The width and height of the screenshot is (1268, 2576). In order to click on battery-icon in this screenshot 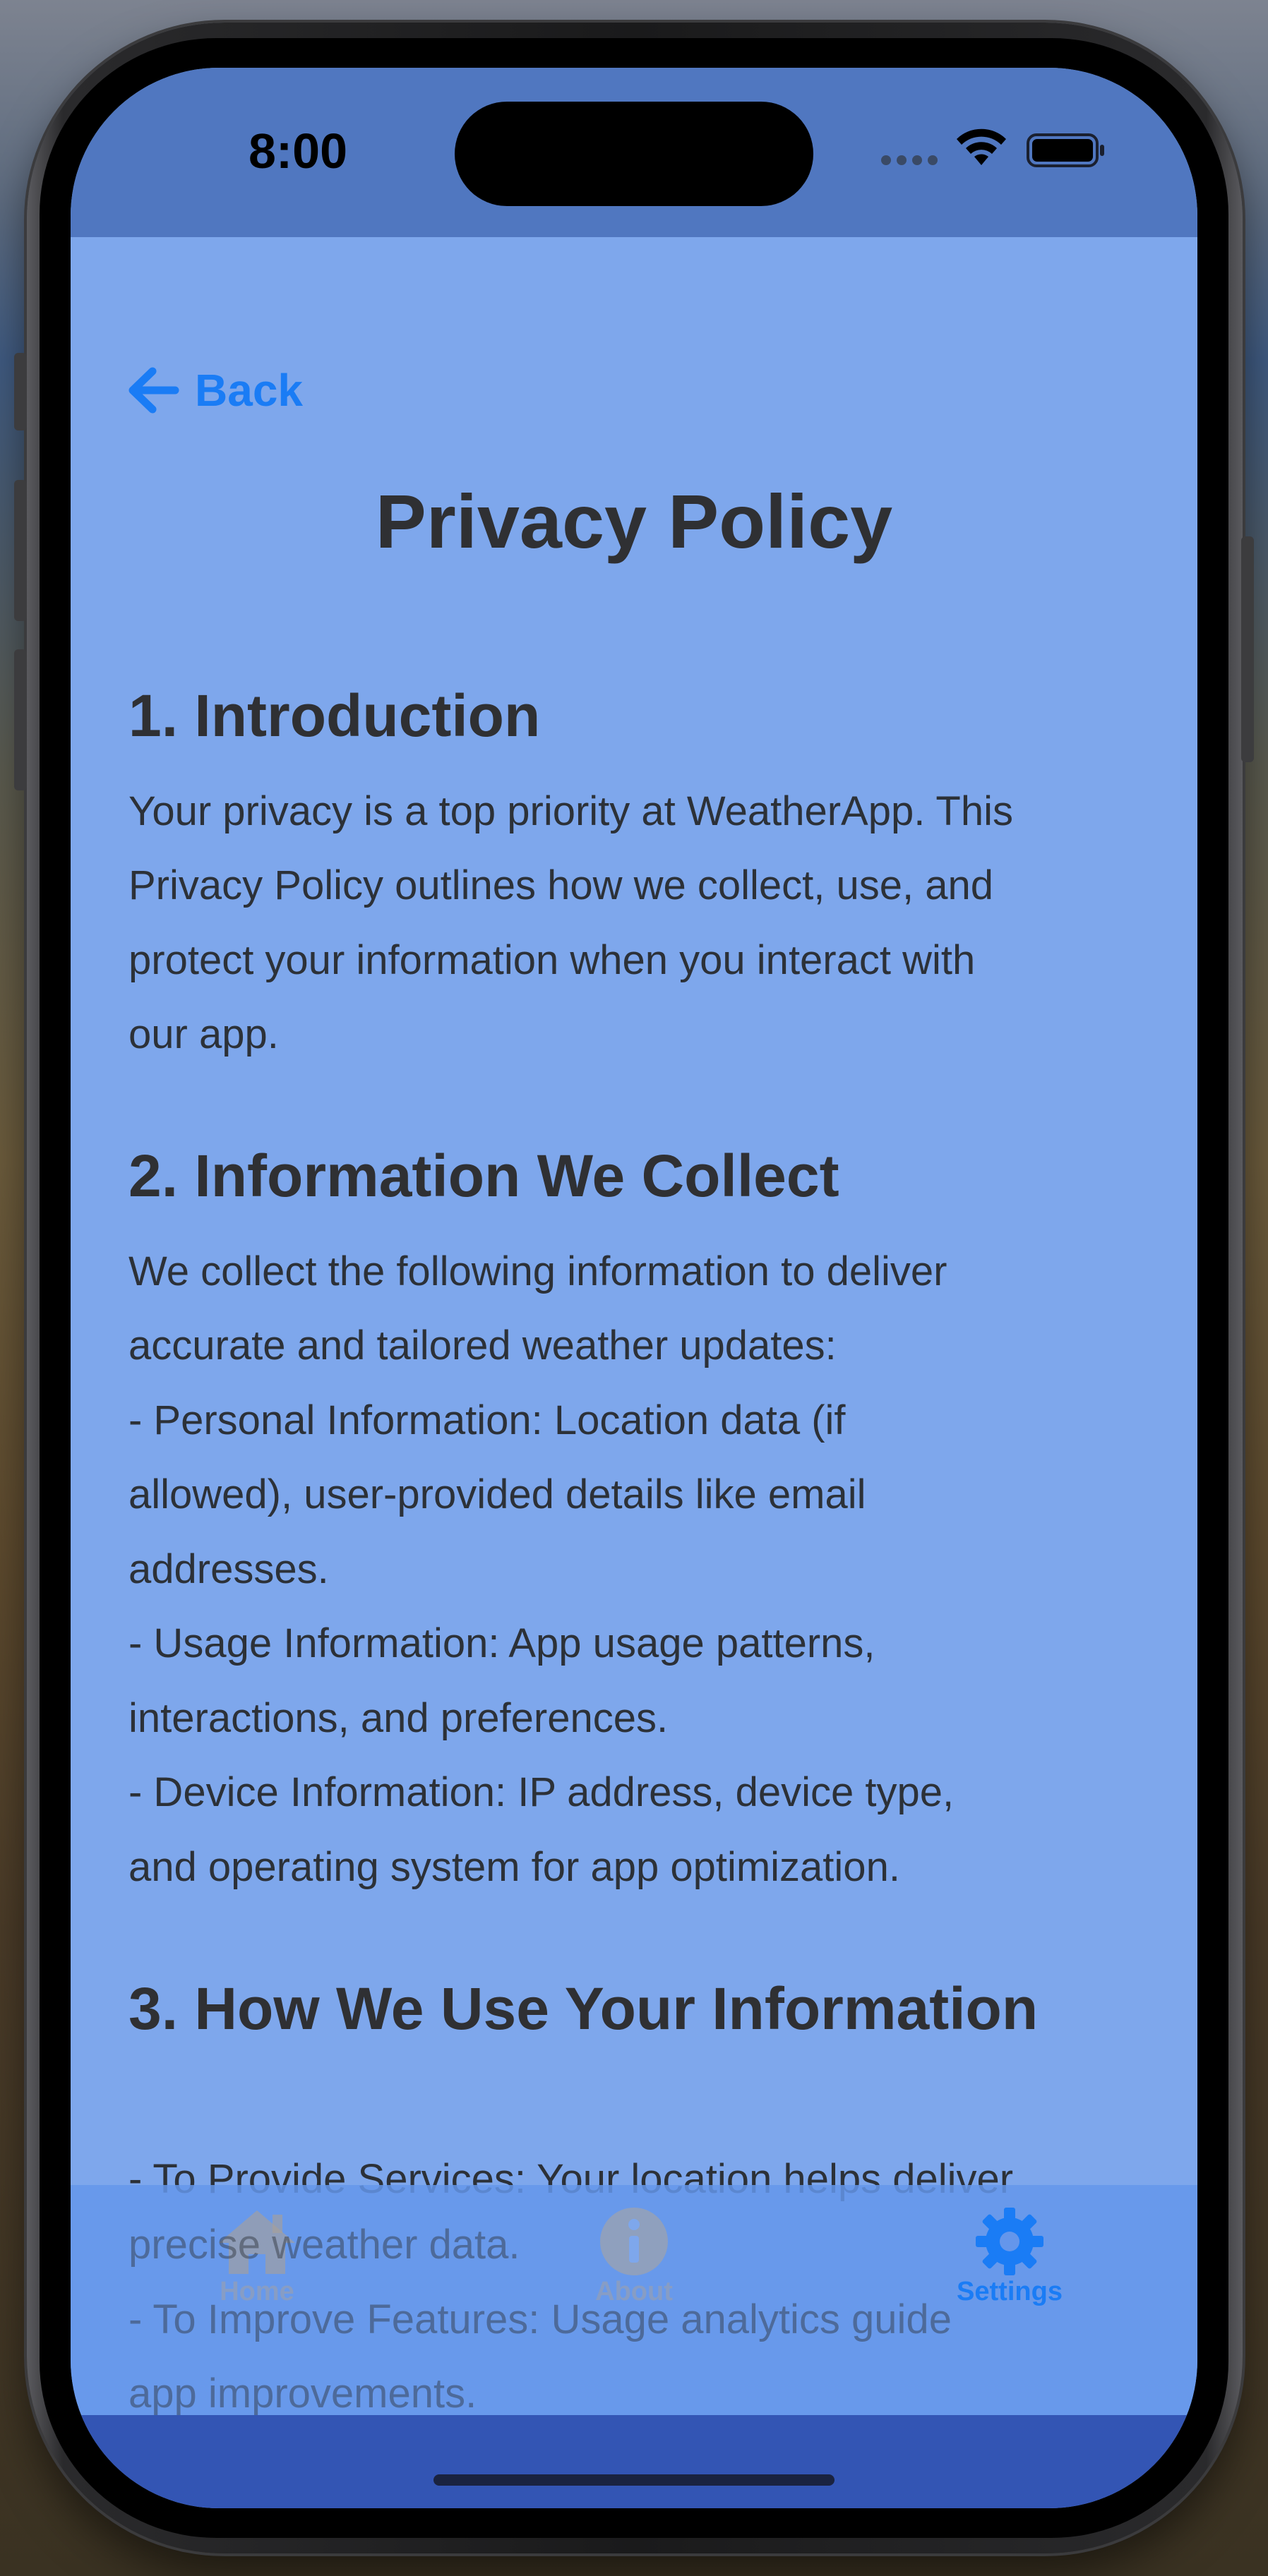, I will do `click(1065, 150)`.